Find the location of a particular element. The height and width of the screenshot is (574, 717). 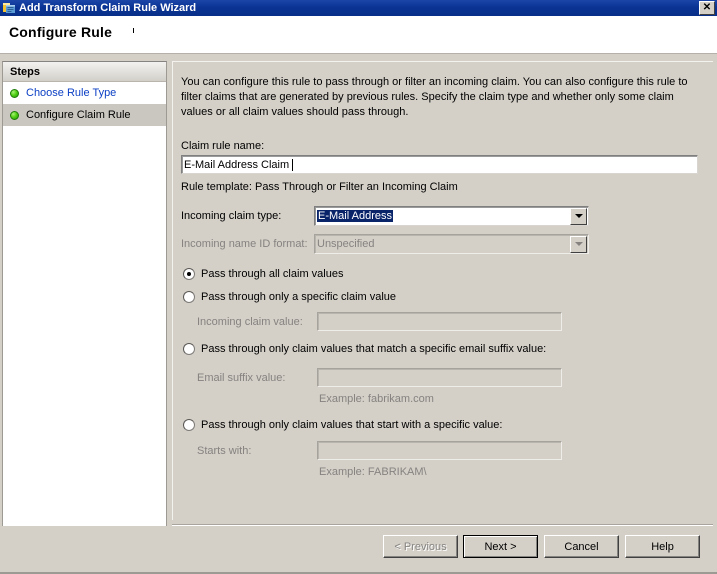

claim-rule-name-value: E-Mail Address Claim is located at coordinates (237, 164).